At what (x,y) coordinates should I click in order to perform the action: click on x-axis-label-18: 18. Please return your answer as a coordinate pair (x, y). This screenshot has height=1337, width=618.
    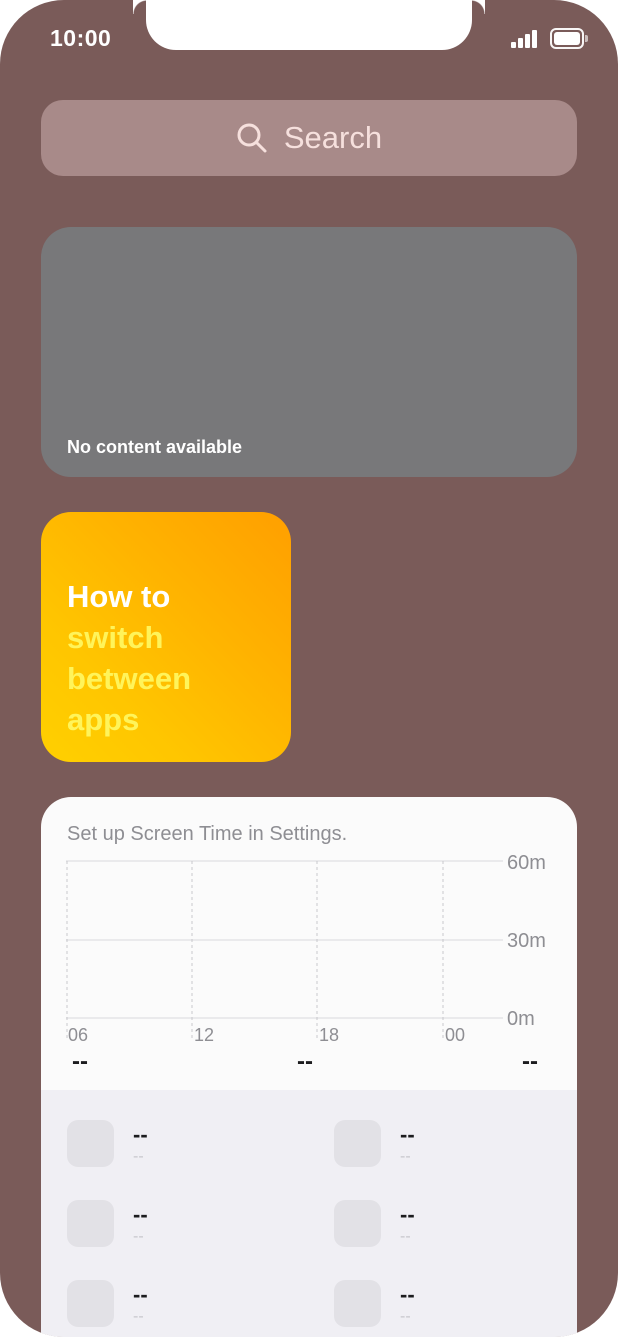
    Looking at the image, I should click on (329, 1035).